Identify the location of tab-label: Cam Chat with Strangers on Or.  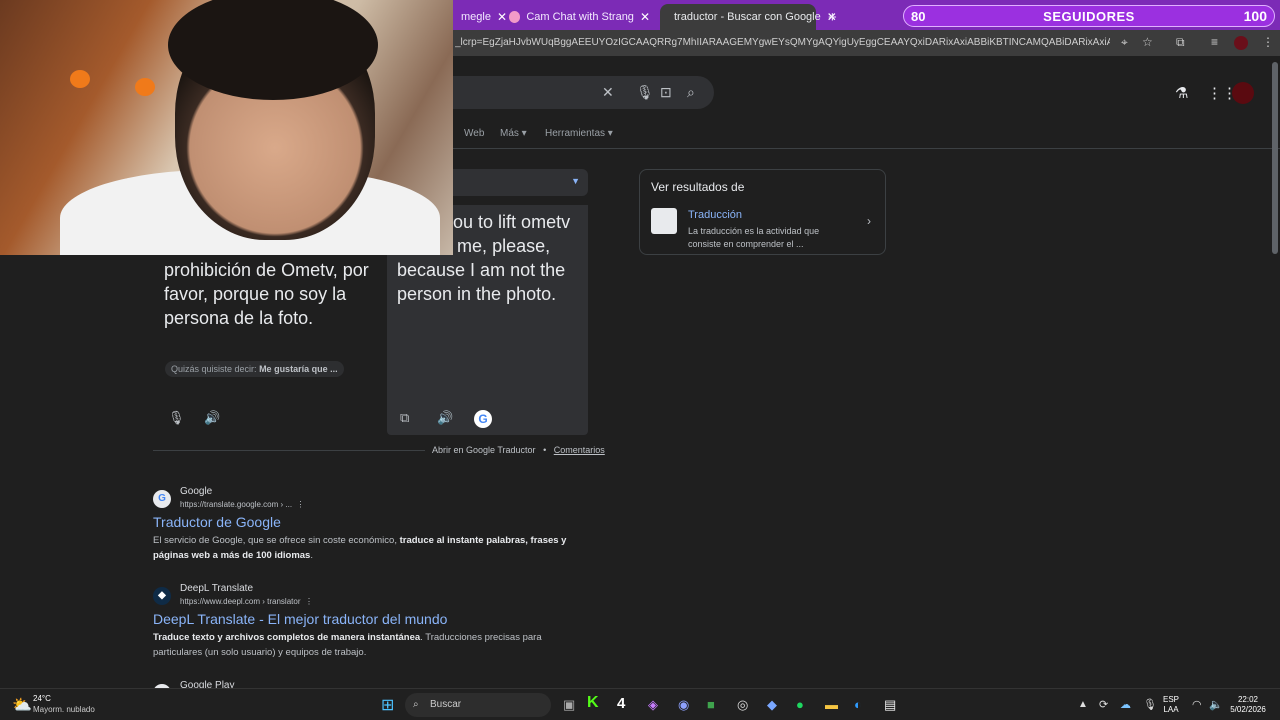
(580, 17).